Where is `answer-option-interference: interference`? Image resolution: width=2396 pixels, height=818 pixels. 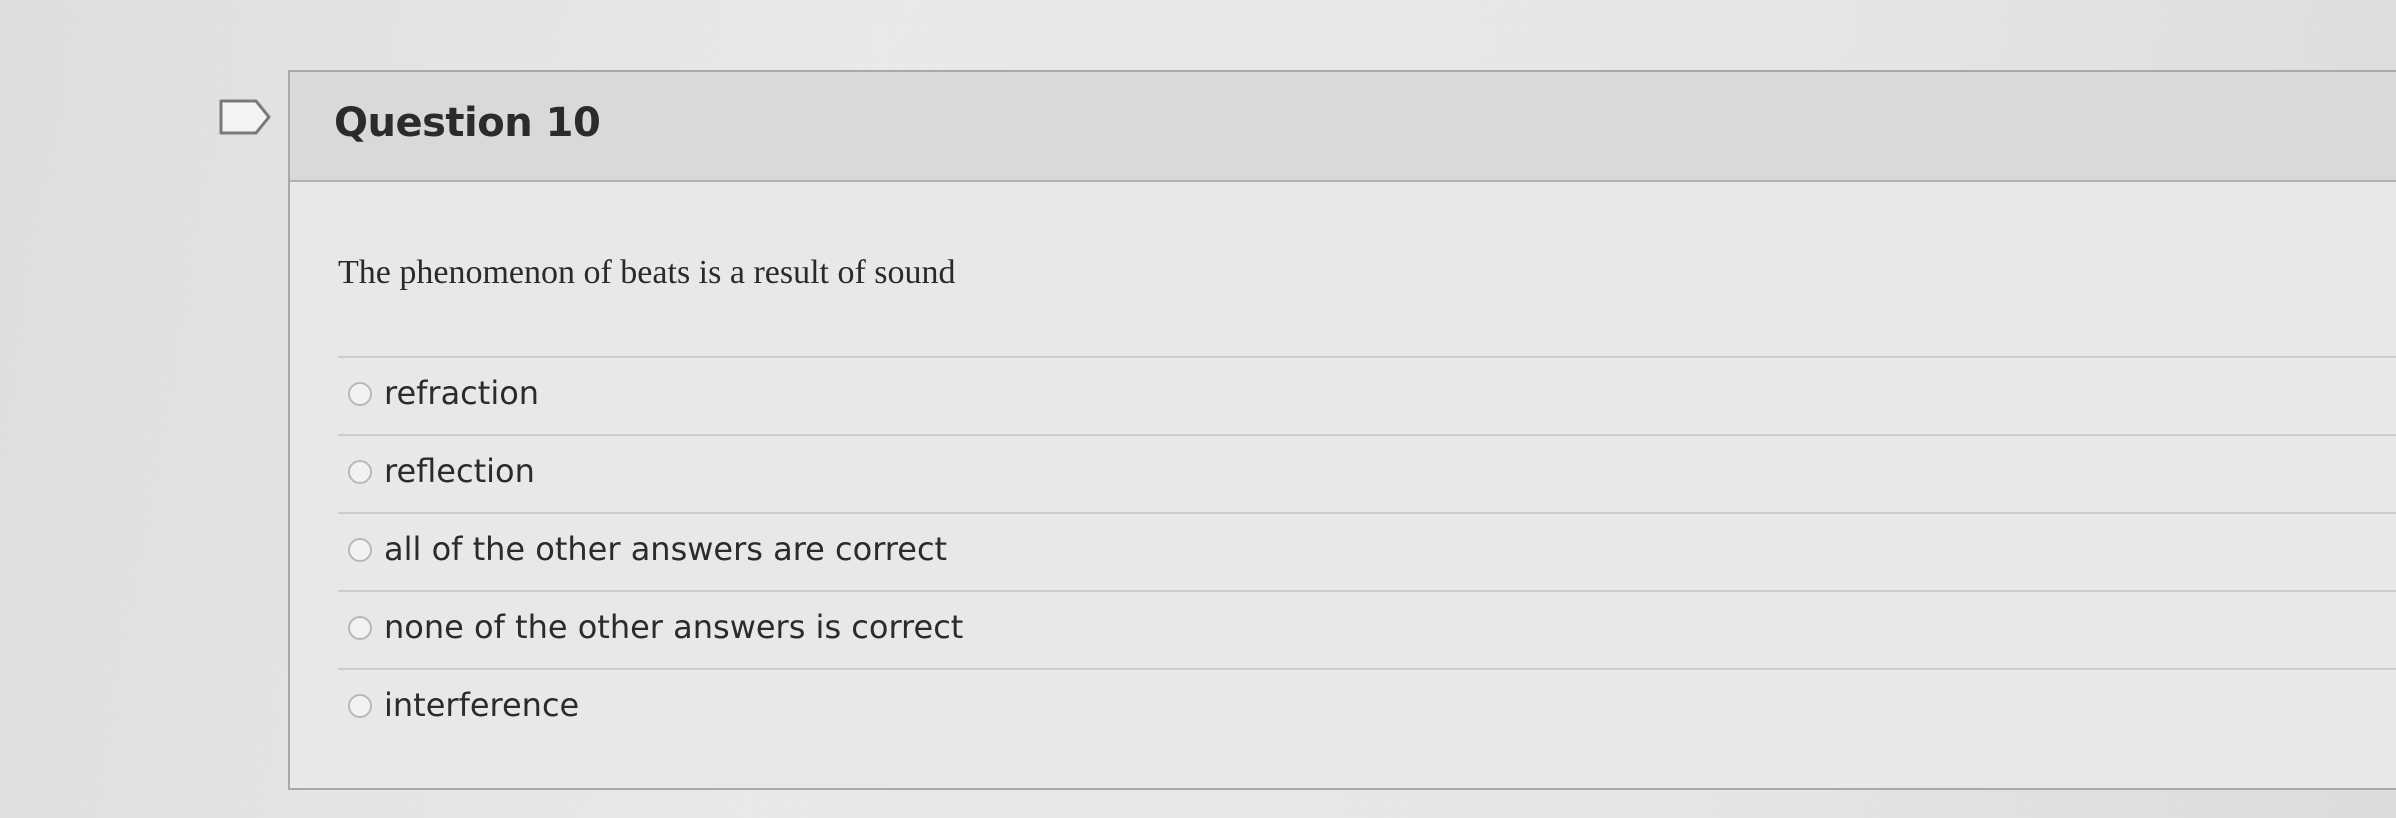
answer-option-interference: interference is located at coordinates (1367, 707).